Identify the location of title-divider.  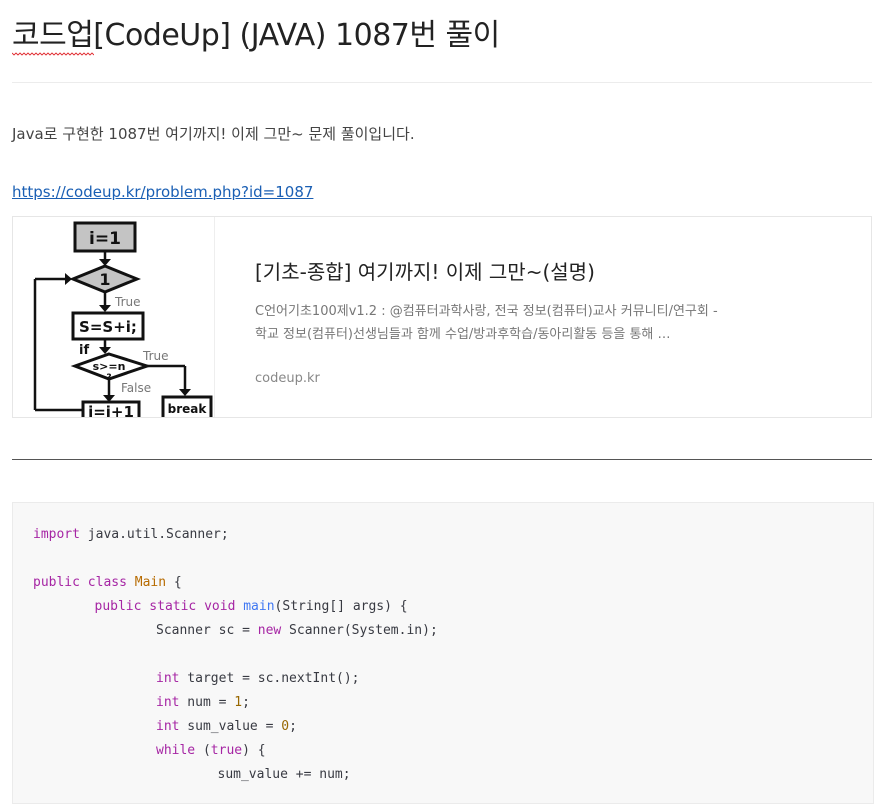
(442, 82).